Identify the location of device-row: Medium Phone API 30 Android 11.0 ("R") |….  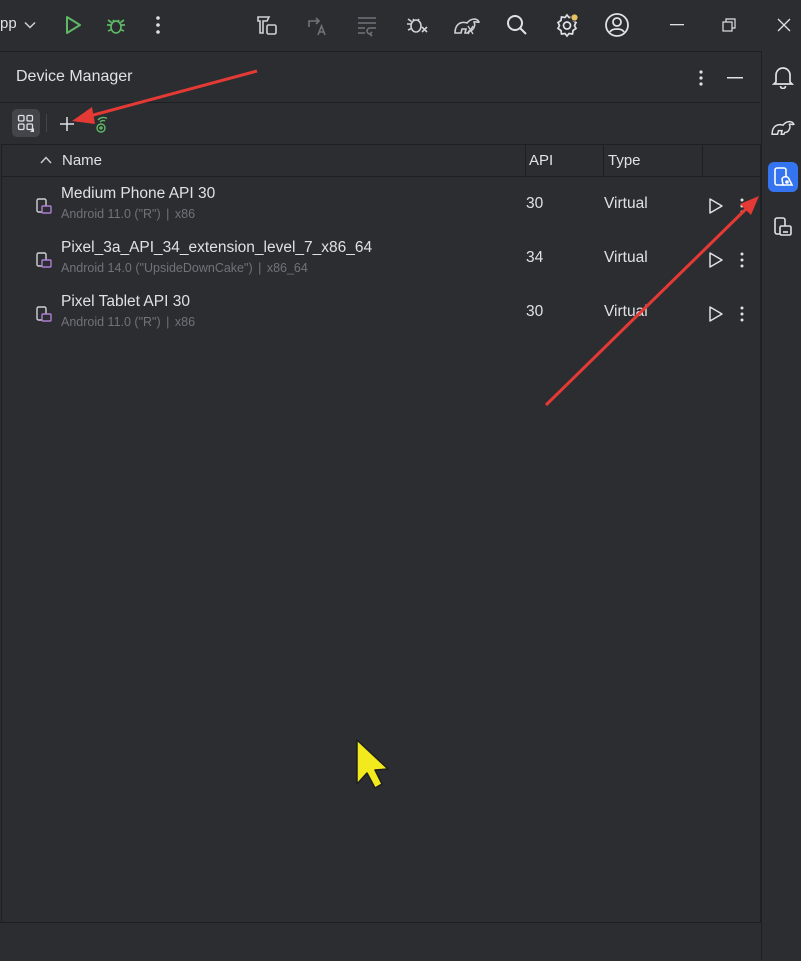
(381, 205).